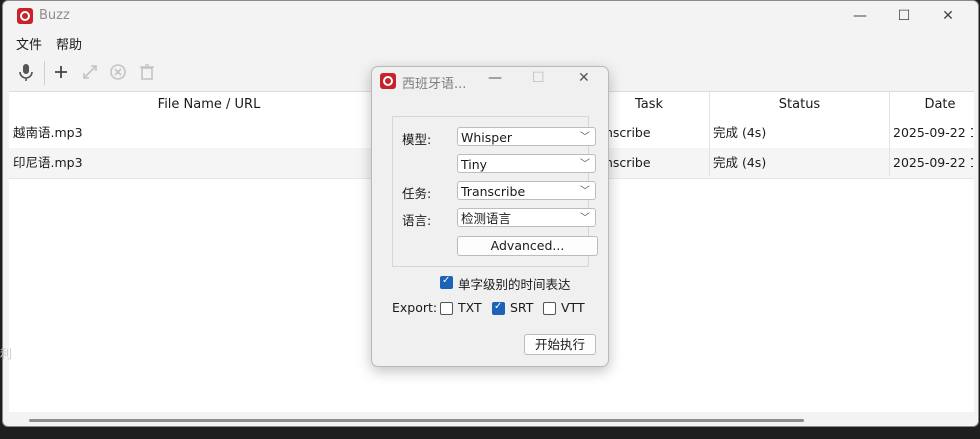 This screenshot has height=439, width=980. I want to click on background-text: 利, so click(6, 354).